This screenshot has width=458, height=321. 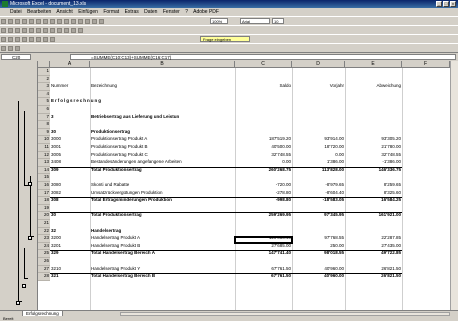 What do you see at coordinates (44, 64) in the screenshot?
I see `select-all-corner` at bounding box center [44, 64].